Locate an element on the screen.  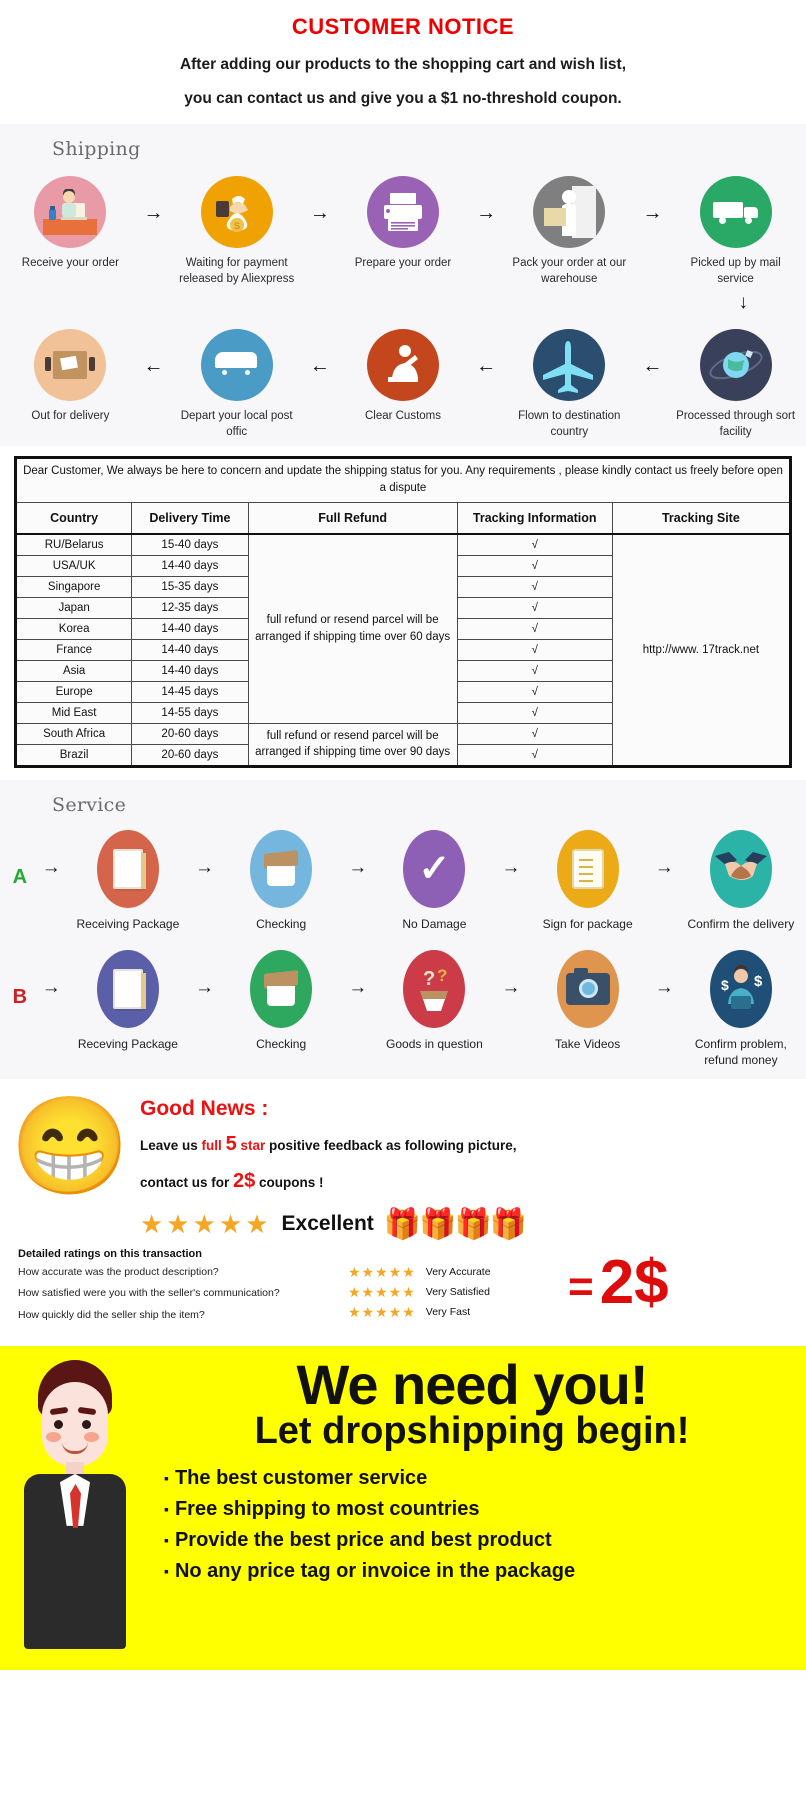
service-row-label-b: B is located at coordinates (20, 997).